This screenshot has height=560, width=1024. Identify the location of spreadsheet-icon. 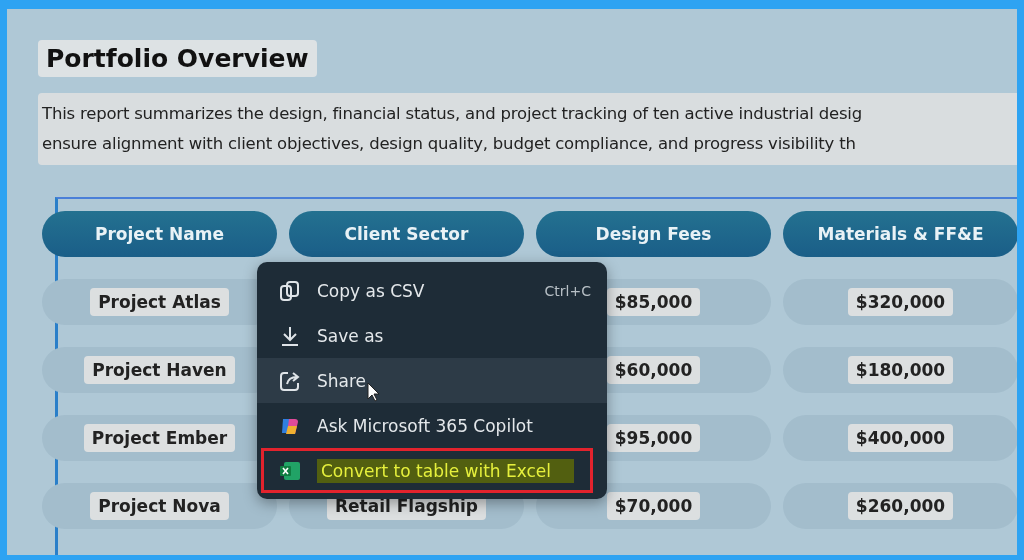
(290, 470).